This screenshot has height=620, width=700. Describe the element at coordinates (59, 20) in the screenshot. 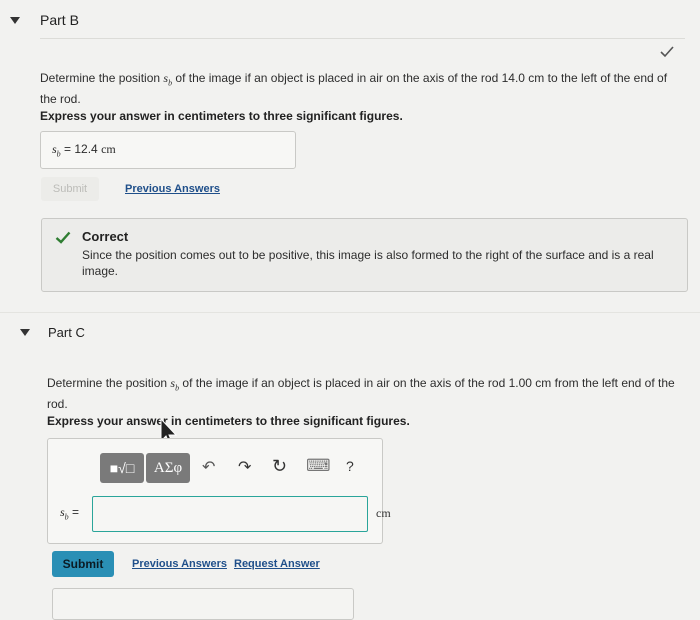

I see `part-b-title: Part B` at that location.